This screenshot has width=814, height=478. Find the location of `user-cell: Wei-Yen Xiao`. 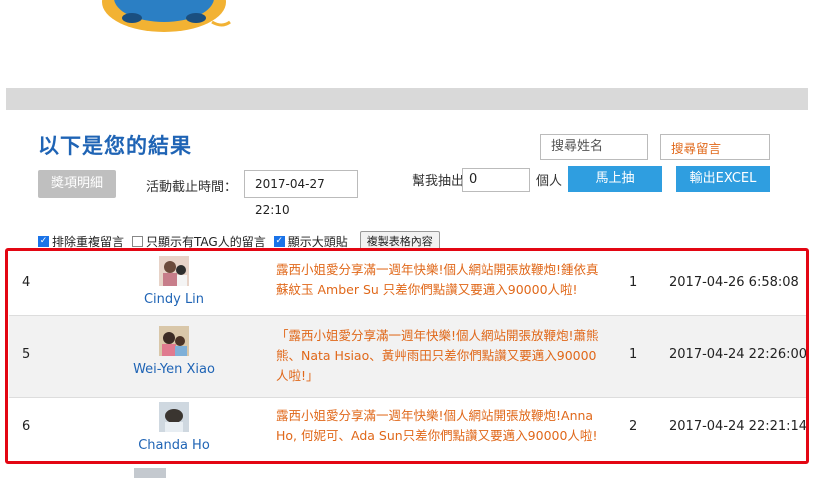

user-cell: Wei-Yen Xiao is located at coordinates (174, 351).